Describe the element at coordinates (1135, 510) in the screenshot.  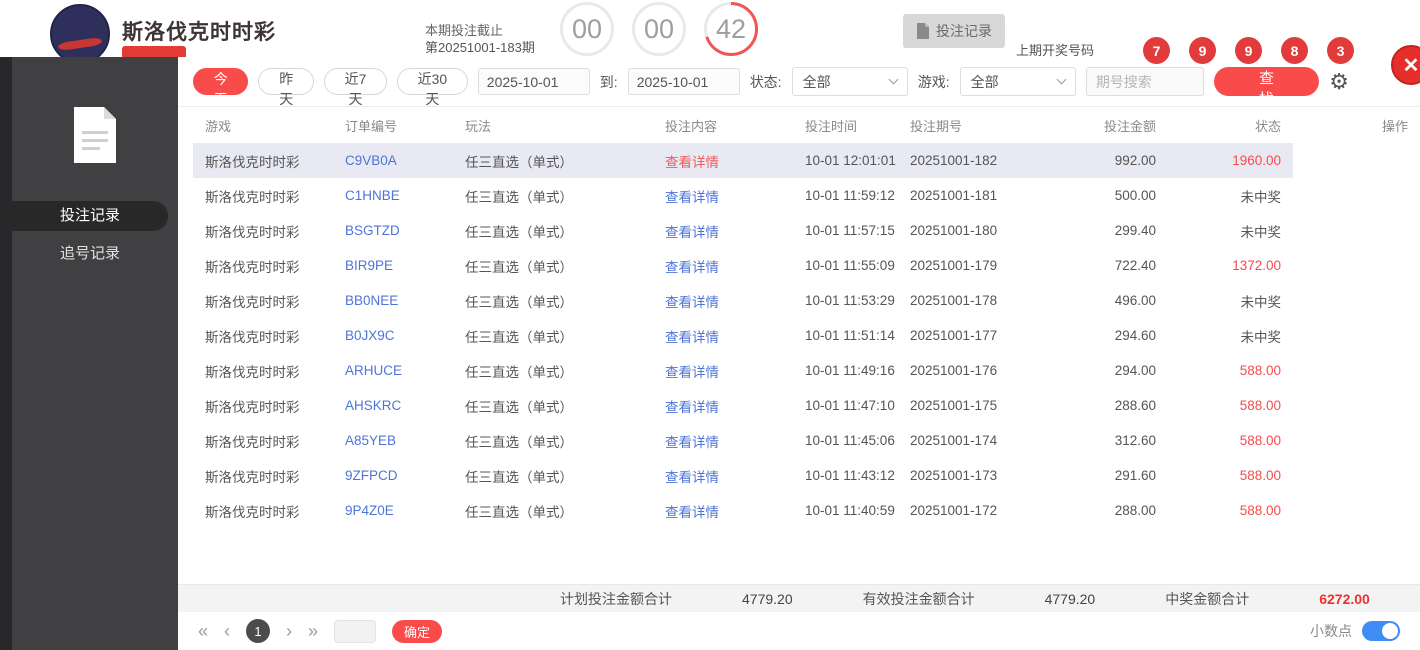
I see `cell-amount: 288.00` at that location.